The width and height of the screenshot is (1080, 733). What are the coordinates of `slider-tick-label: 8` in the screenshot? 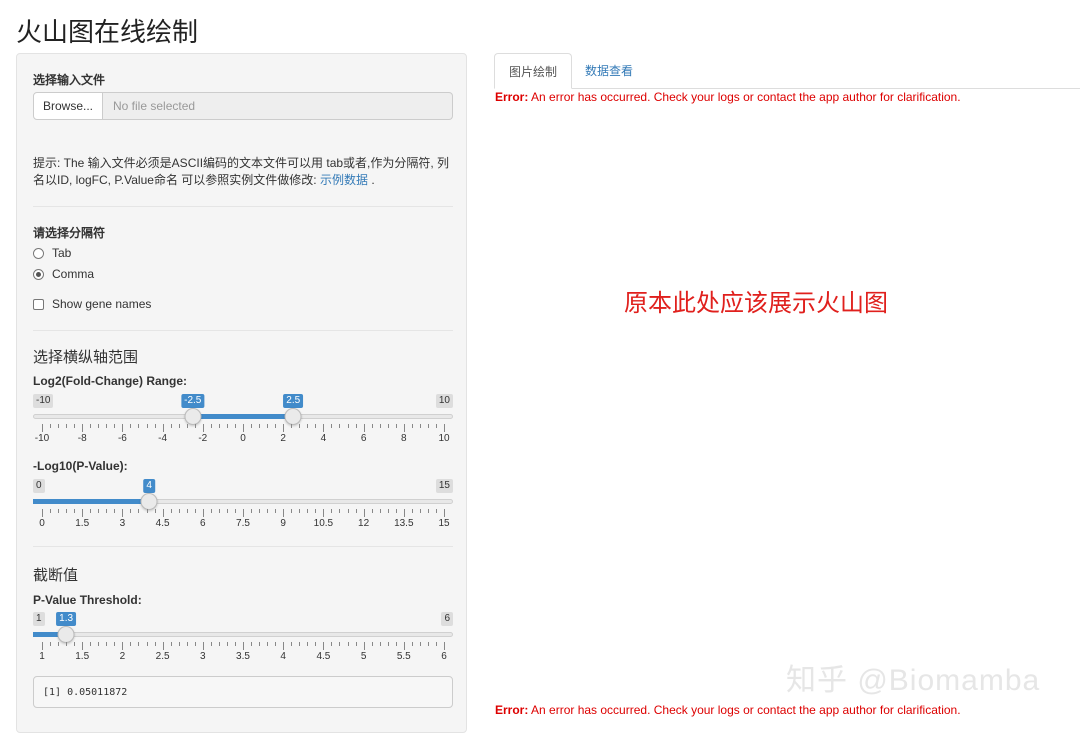 It's located at (404, 438).